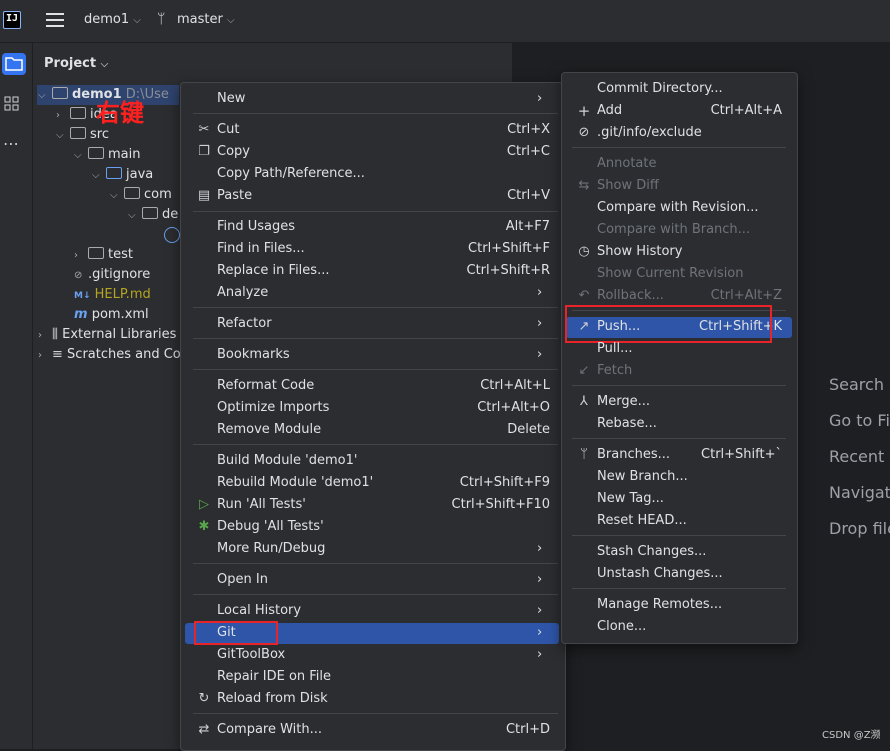  Describe the element at coordinates (527, 729) in the screenshot. I see `shortcut: Ctrl+D` at that location.